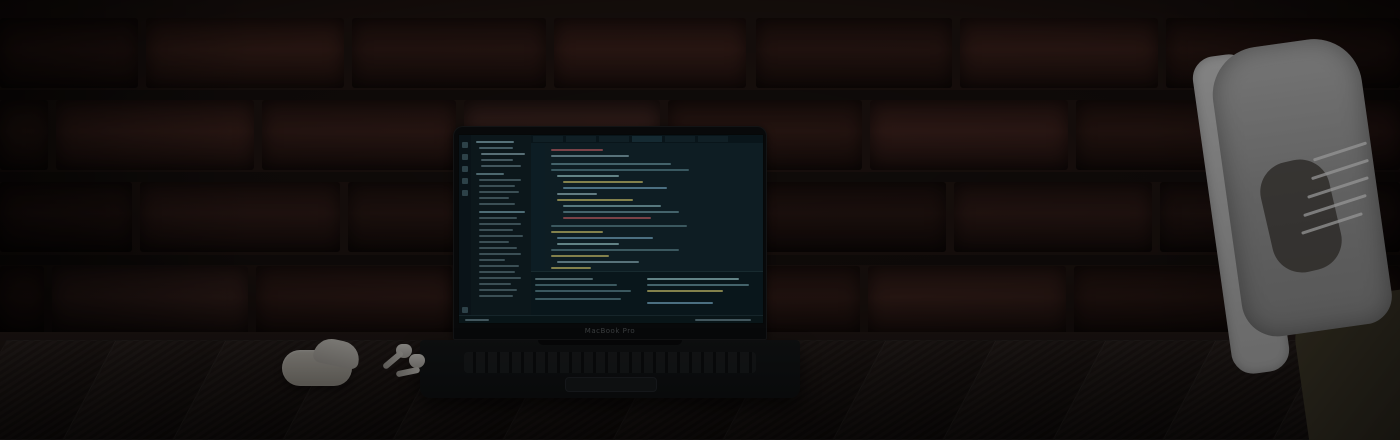  I want to click on debug-icon, so click(465, 181).